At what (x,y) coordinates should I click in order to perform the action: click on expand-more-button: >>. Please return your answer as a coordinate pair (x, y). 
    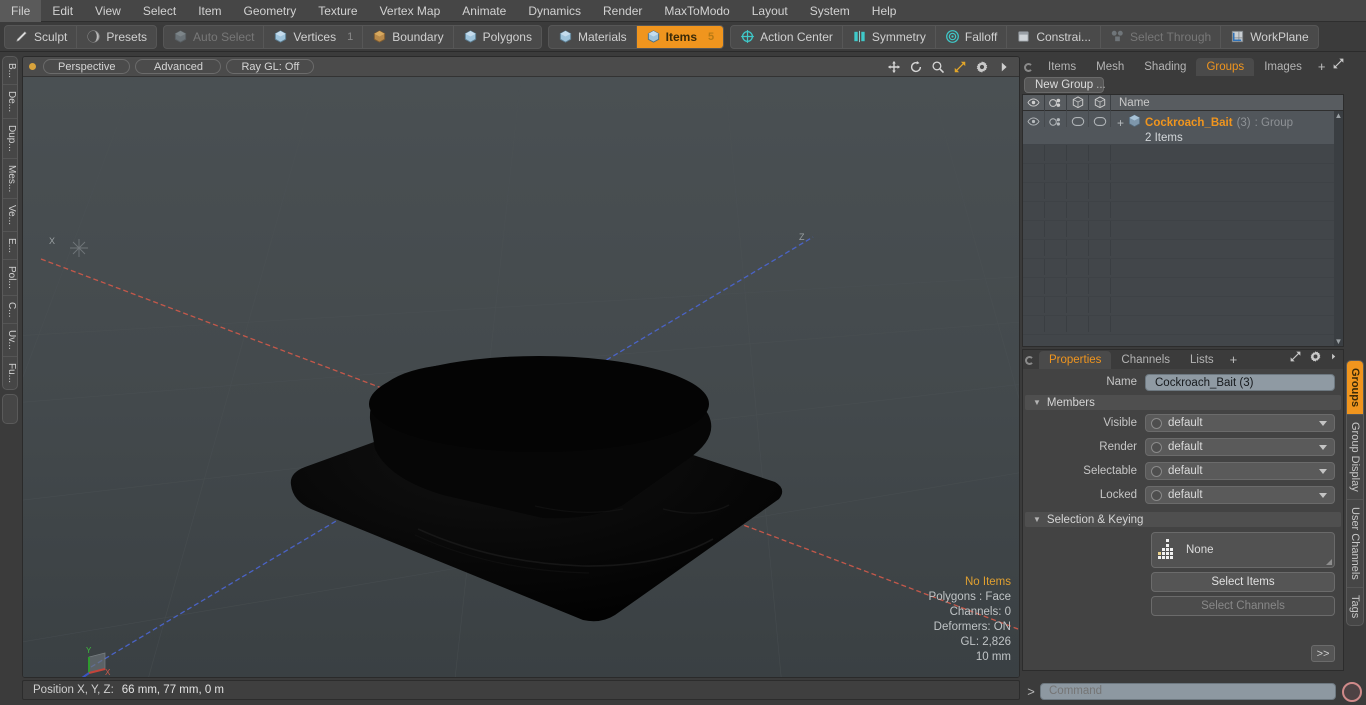
    Looking at the image, I should click on (1323, 653).